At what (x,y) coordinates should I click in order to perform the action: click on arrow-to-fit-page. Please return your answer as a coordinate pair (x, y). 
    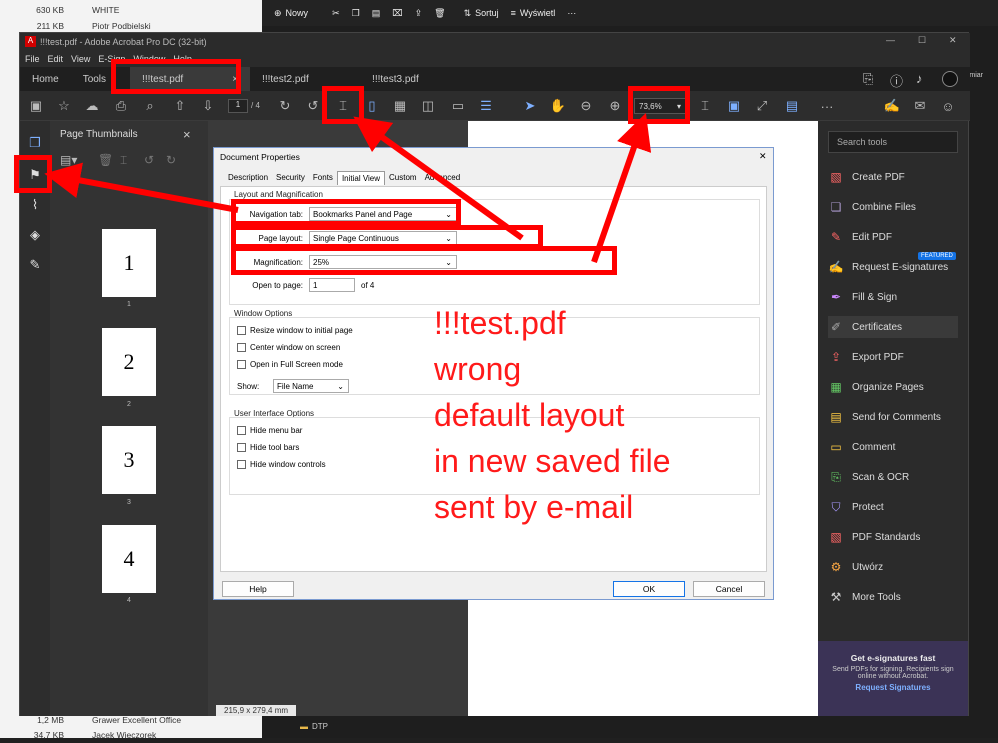
    Looking at the image, I should click on (438, 178).